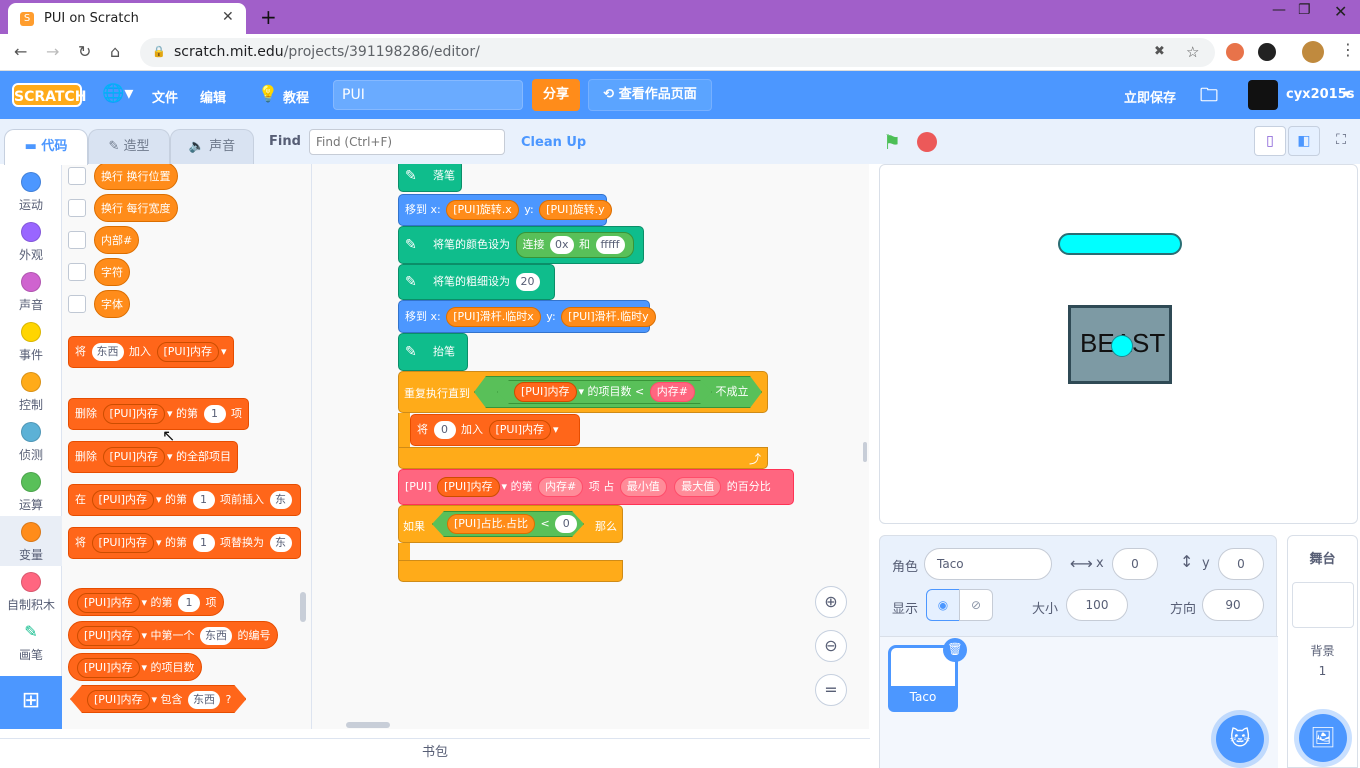 This screenshot has width=1360, height=768. Describe the element at coordinates (1323, 605) in the screenshot. I see `backdrop-thumb` at that location.